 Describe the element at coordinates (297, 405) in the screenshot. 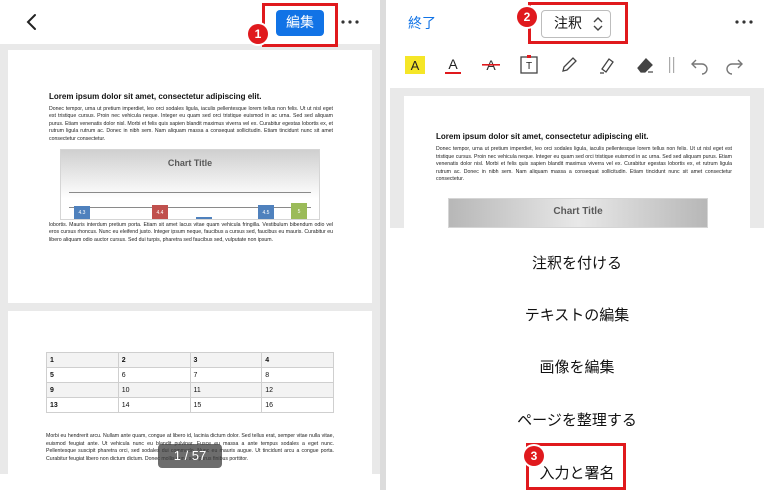

I see `table-cell: 16` at that location.